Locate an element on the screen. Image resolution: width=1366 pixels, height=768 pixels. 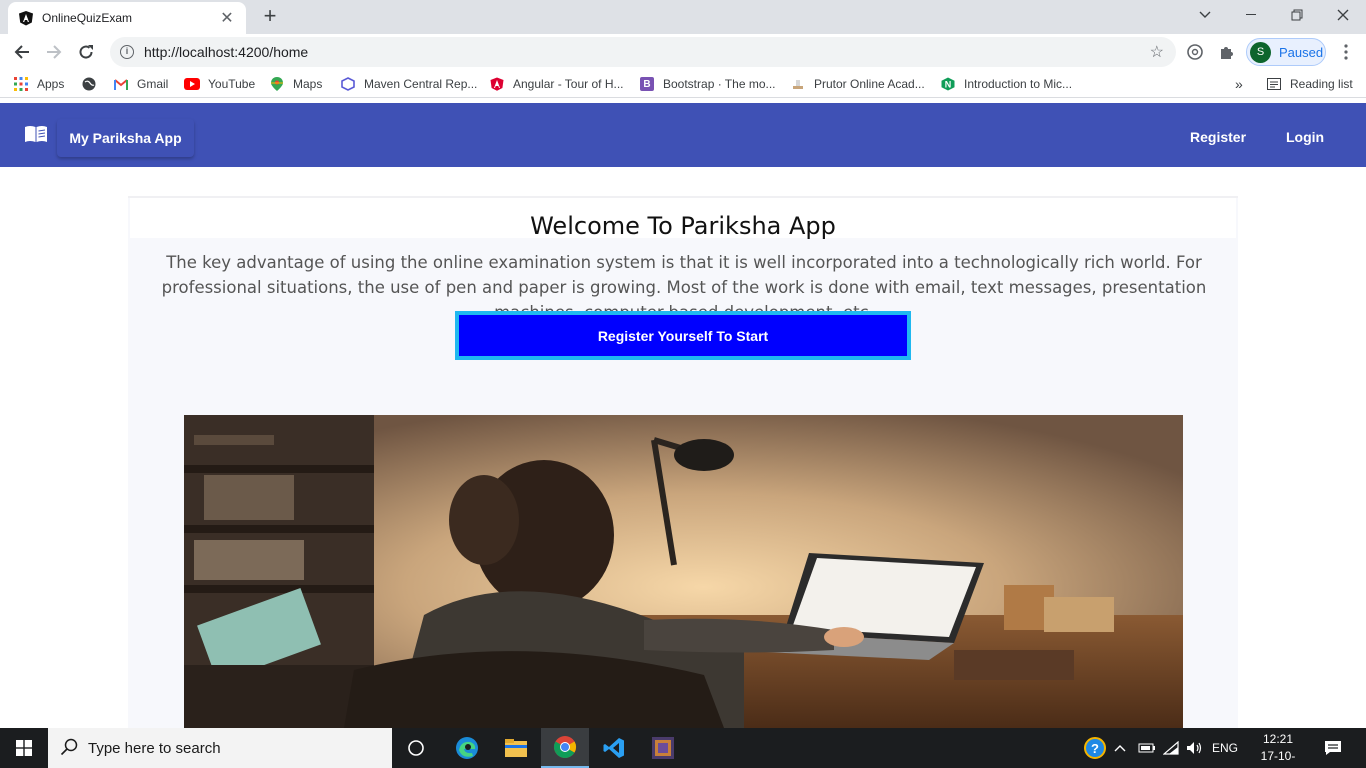
svg-text: N is located at coordinates (948, 85).